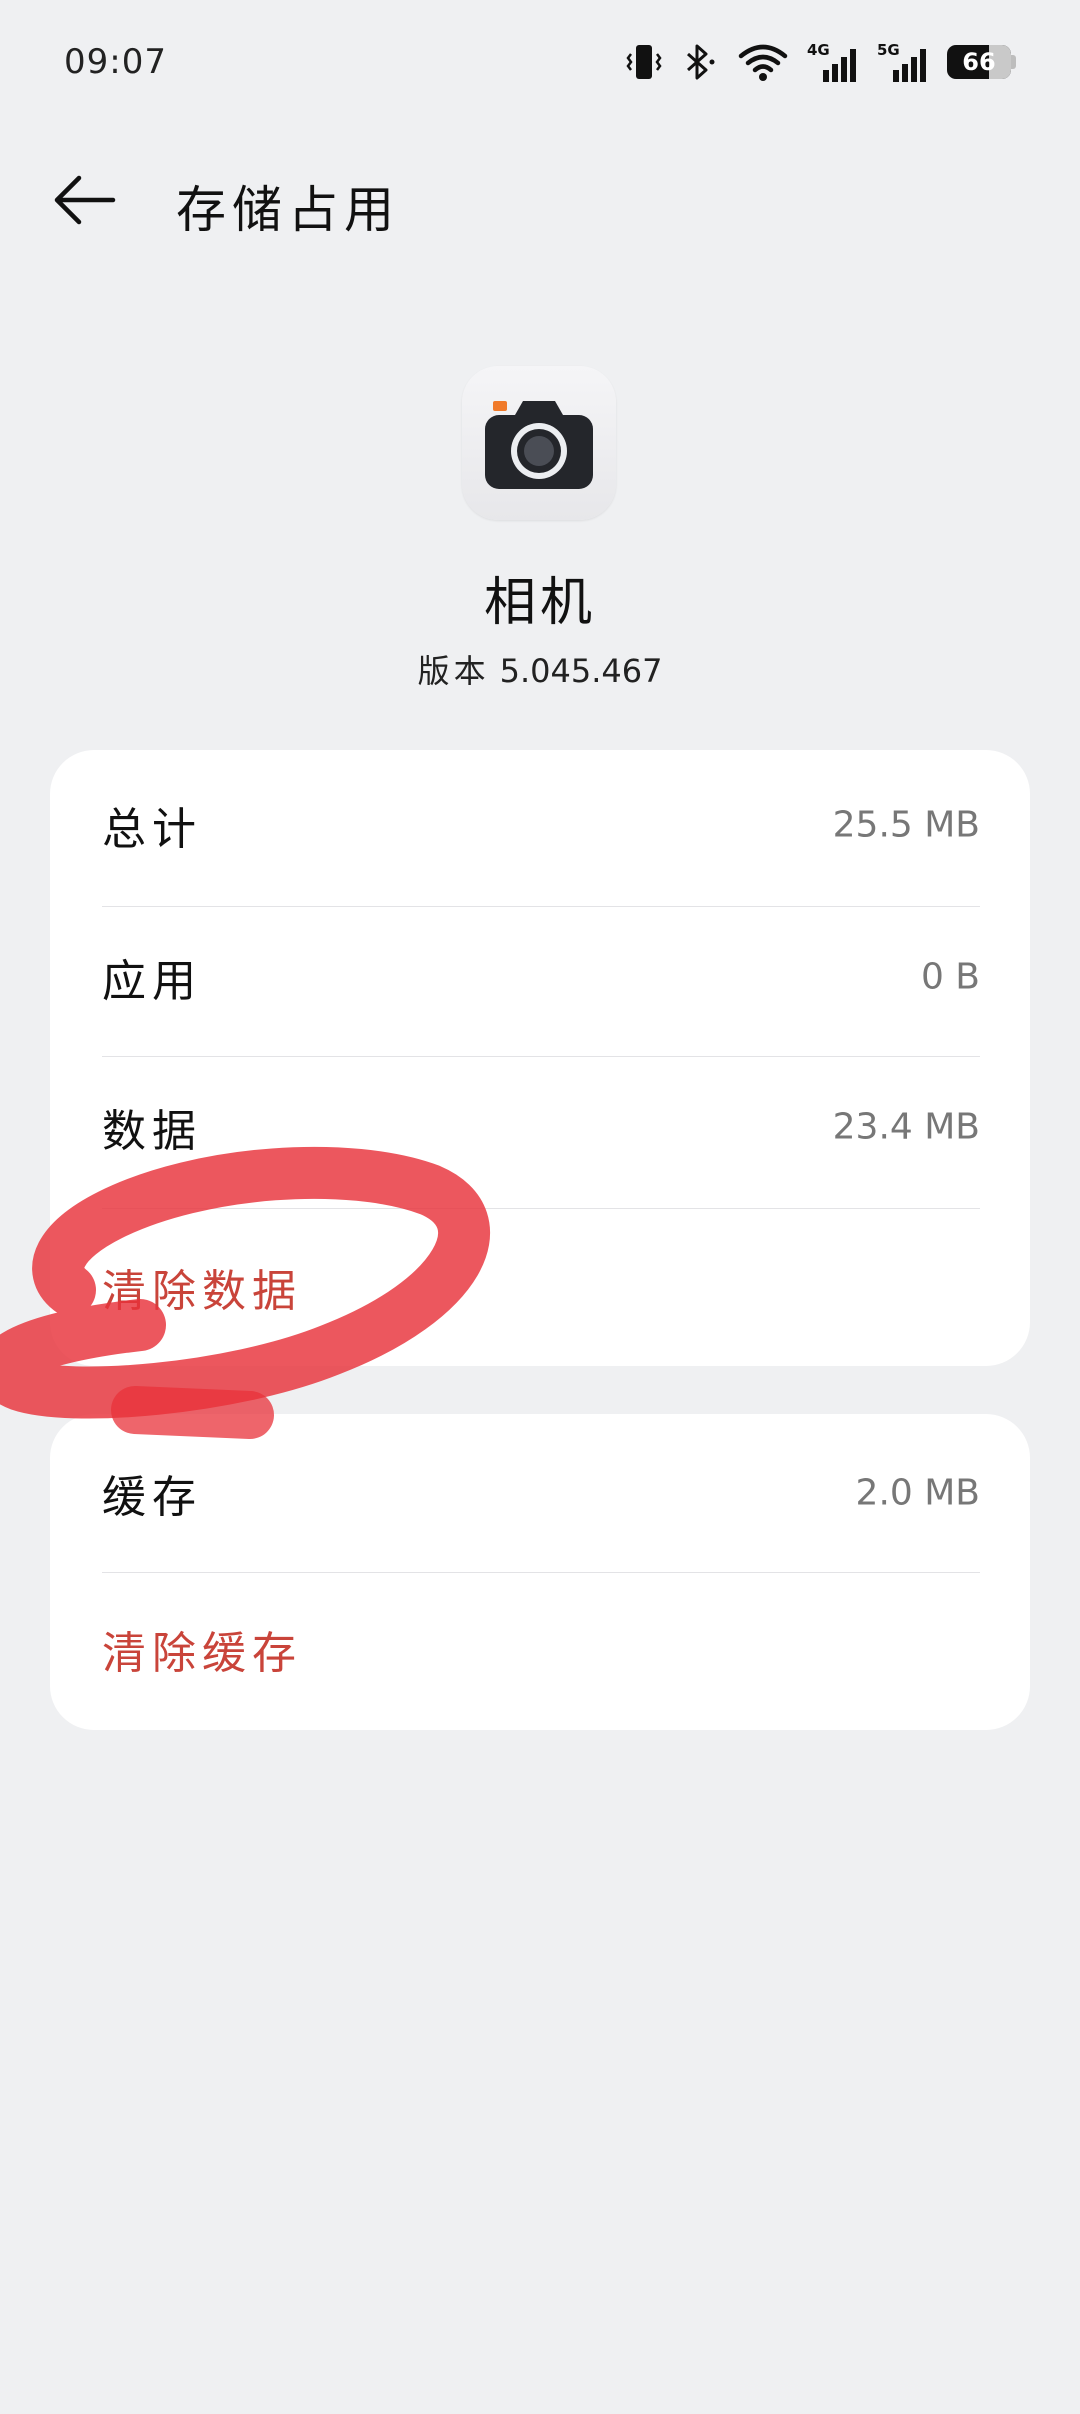 The height and width of the screenshot is (2414, 1080). I want to click on battery-level: 66, so click(979, 62).